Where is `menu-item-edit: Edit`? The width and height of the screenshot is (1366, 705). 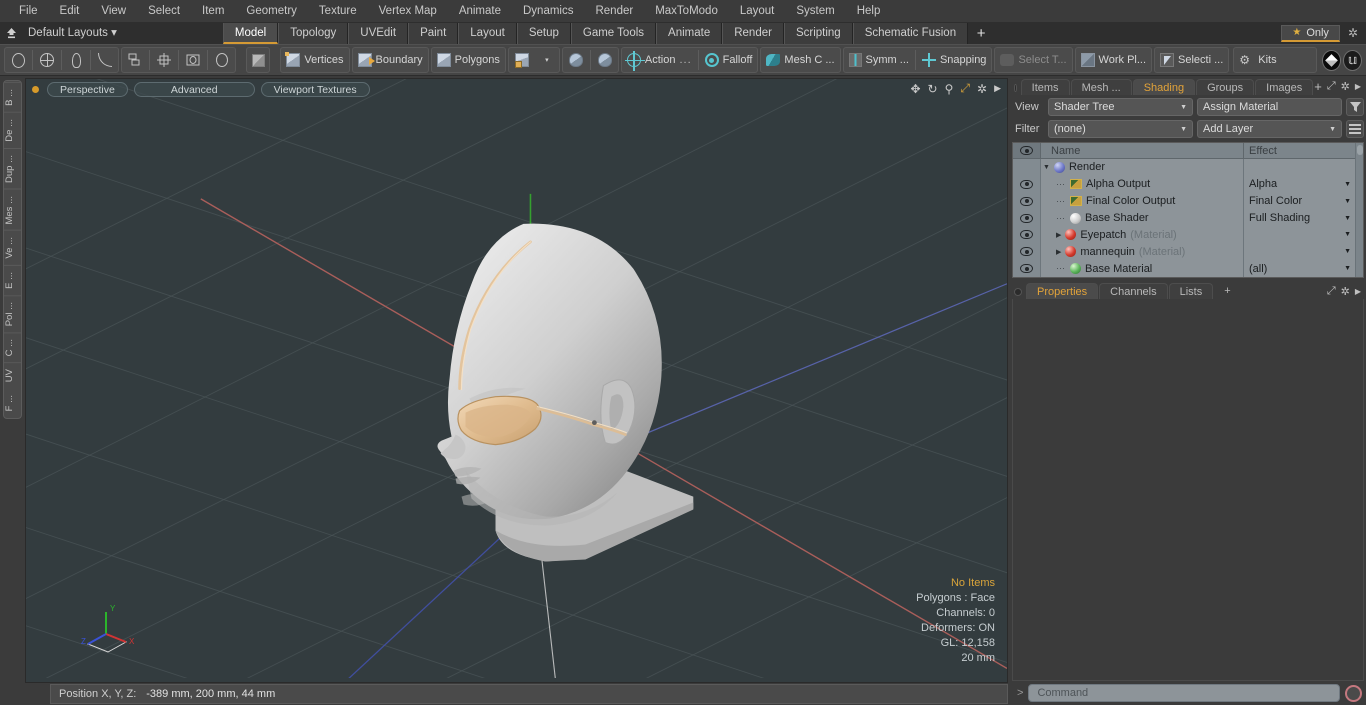
menu-item-edit: Edit is located at coordinates (70, 11).